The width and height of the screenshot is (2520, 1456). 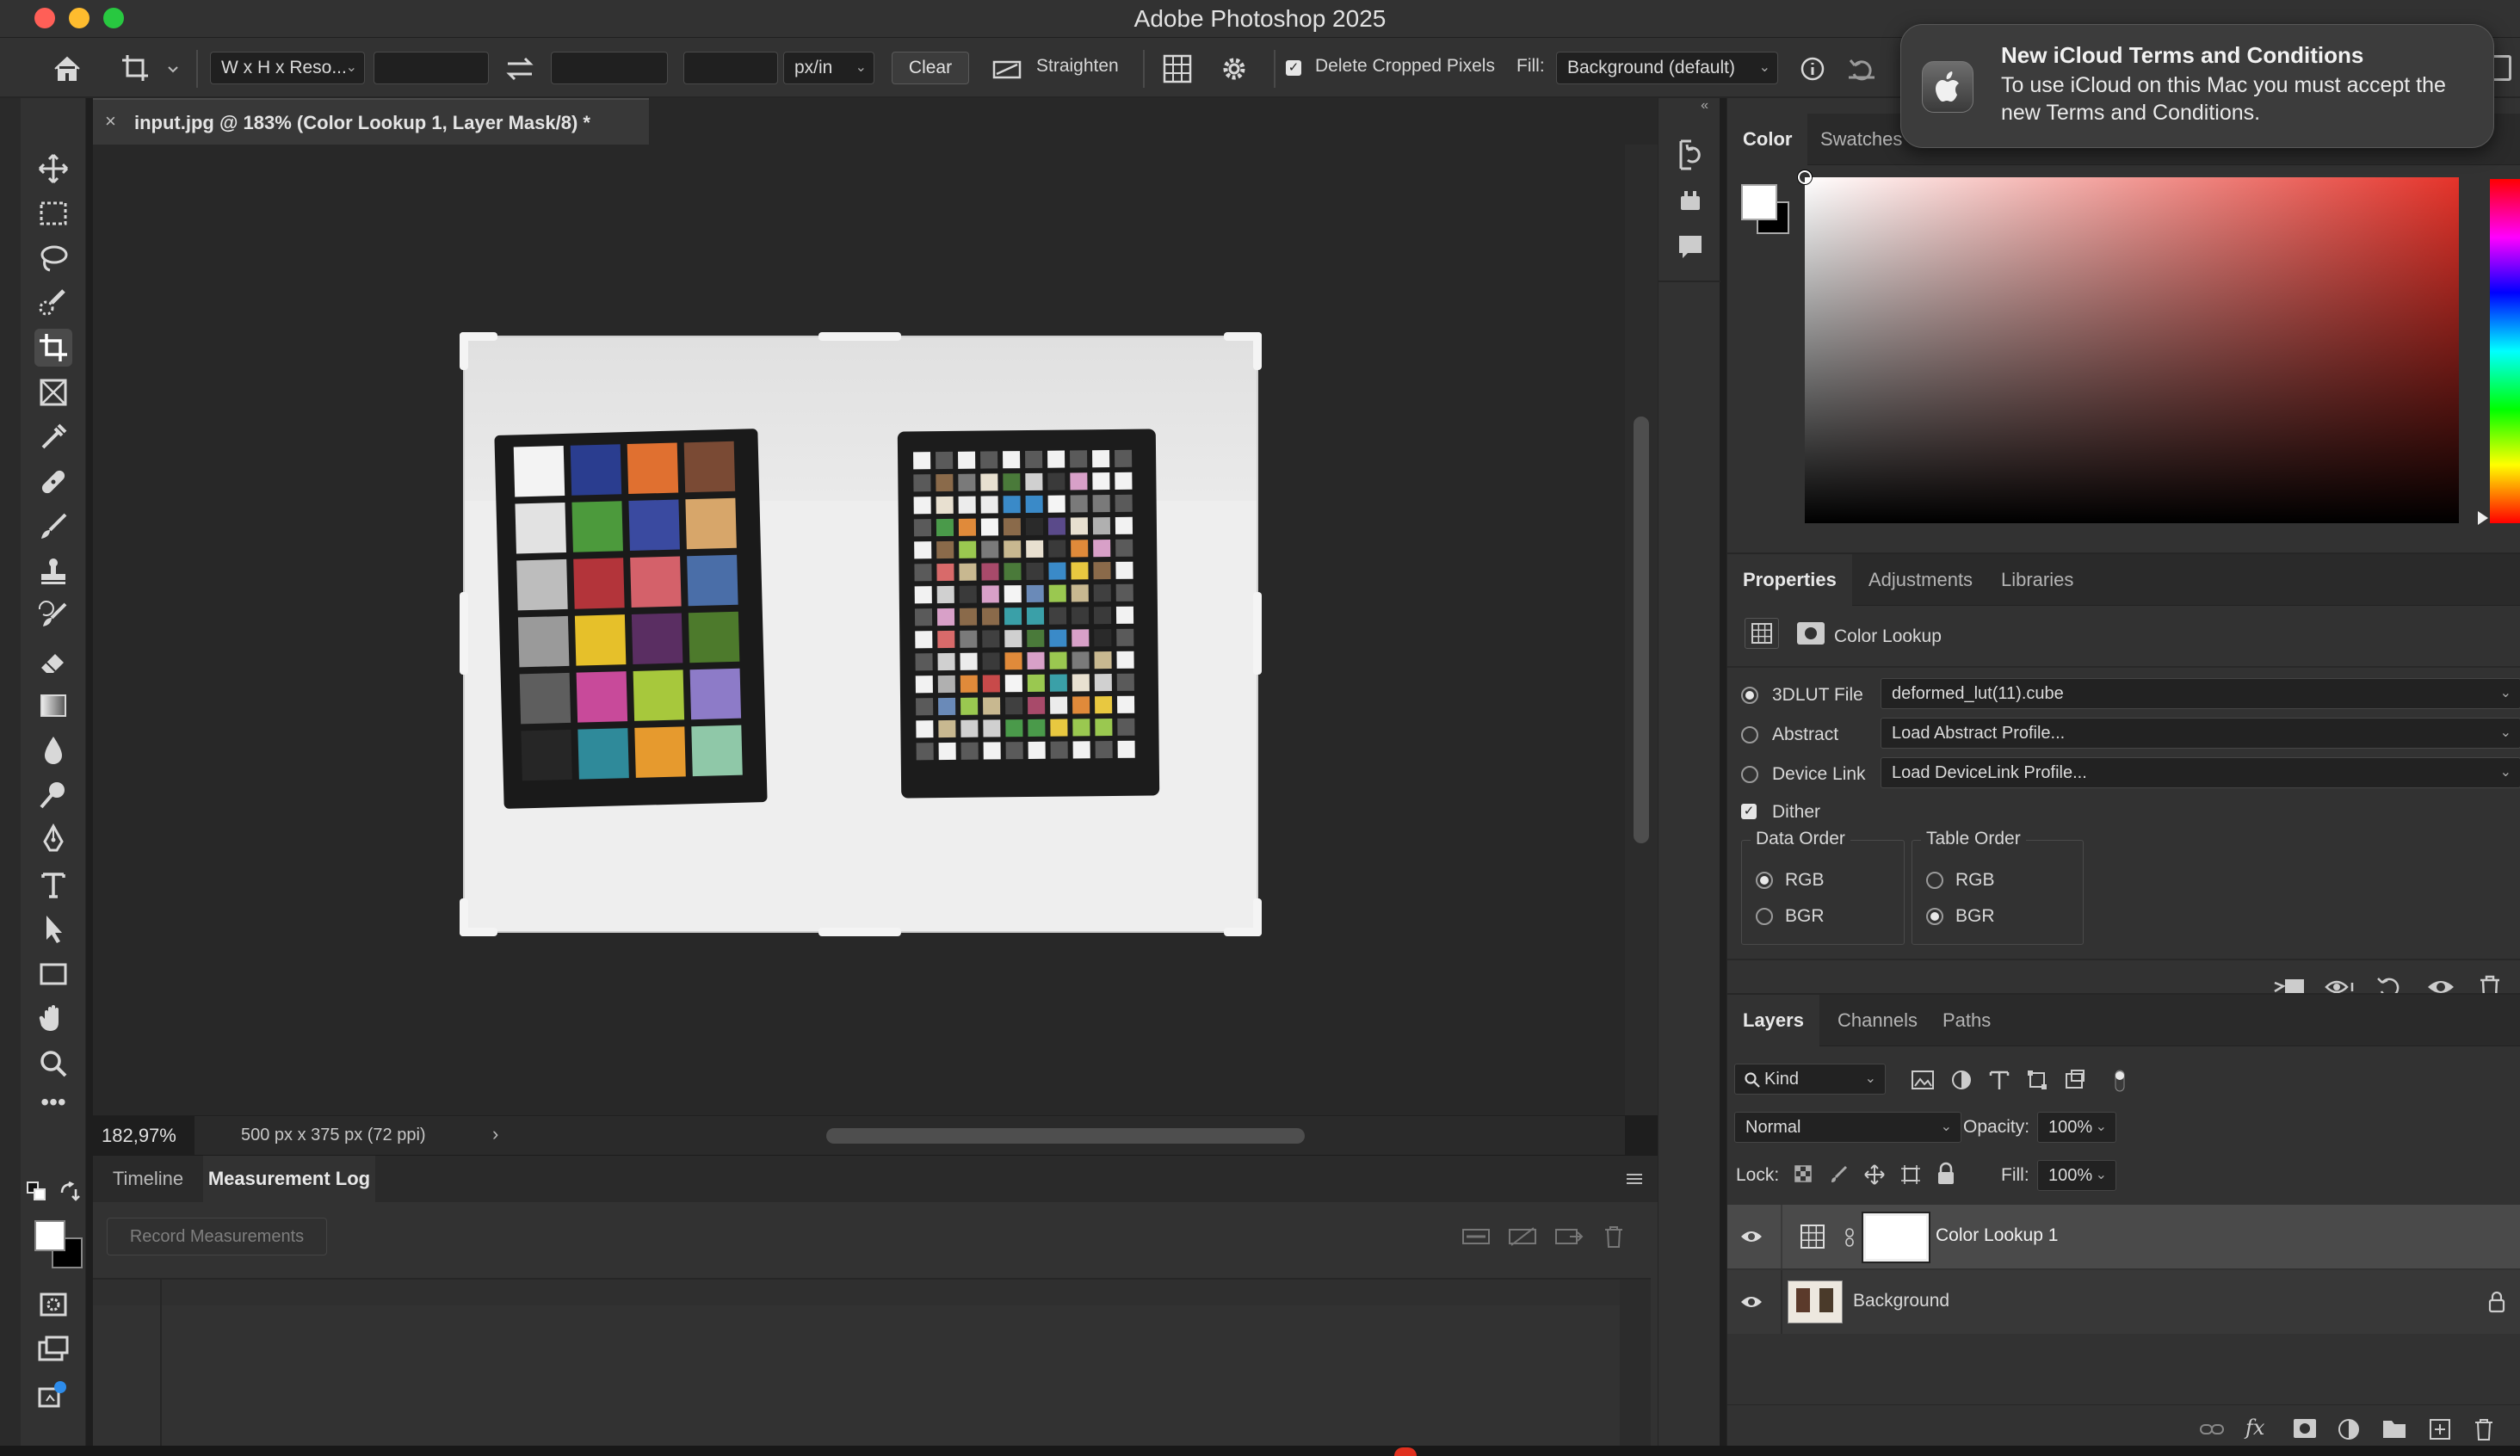 What do you see at coordinates (464, 351) in the screenshot?
I see `crop-handle-top-left` at bounding box center [464, 351].